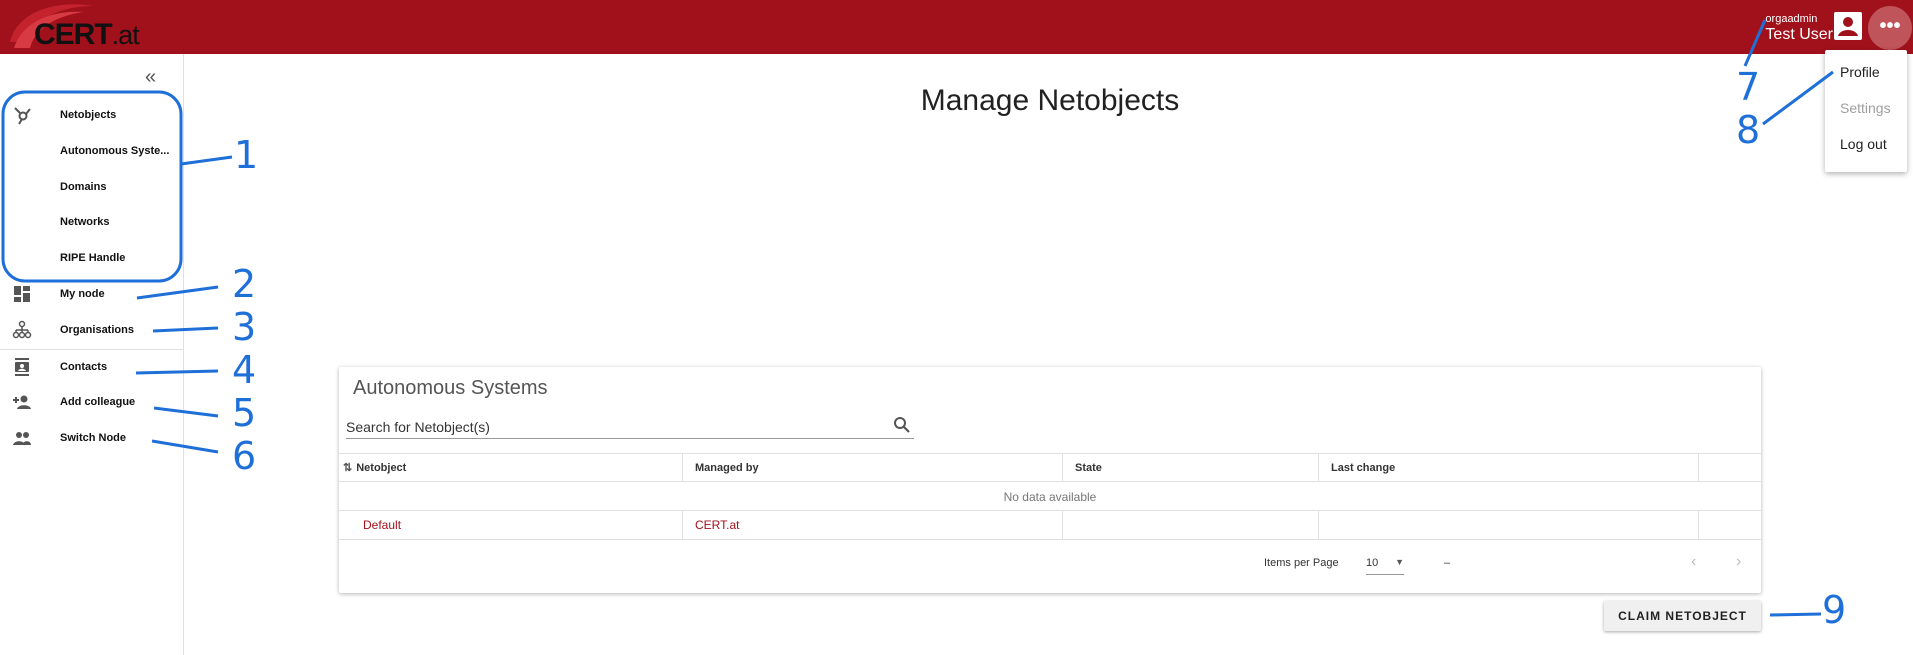 The width and height of the screenshot is (1913, 655). What do you see at coordinates (246, 155) in the screenshot?
I see `annotation-label-1: 1` at bounding box center [246, 155].